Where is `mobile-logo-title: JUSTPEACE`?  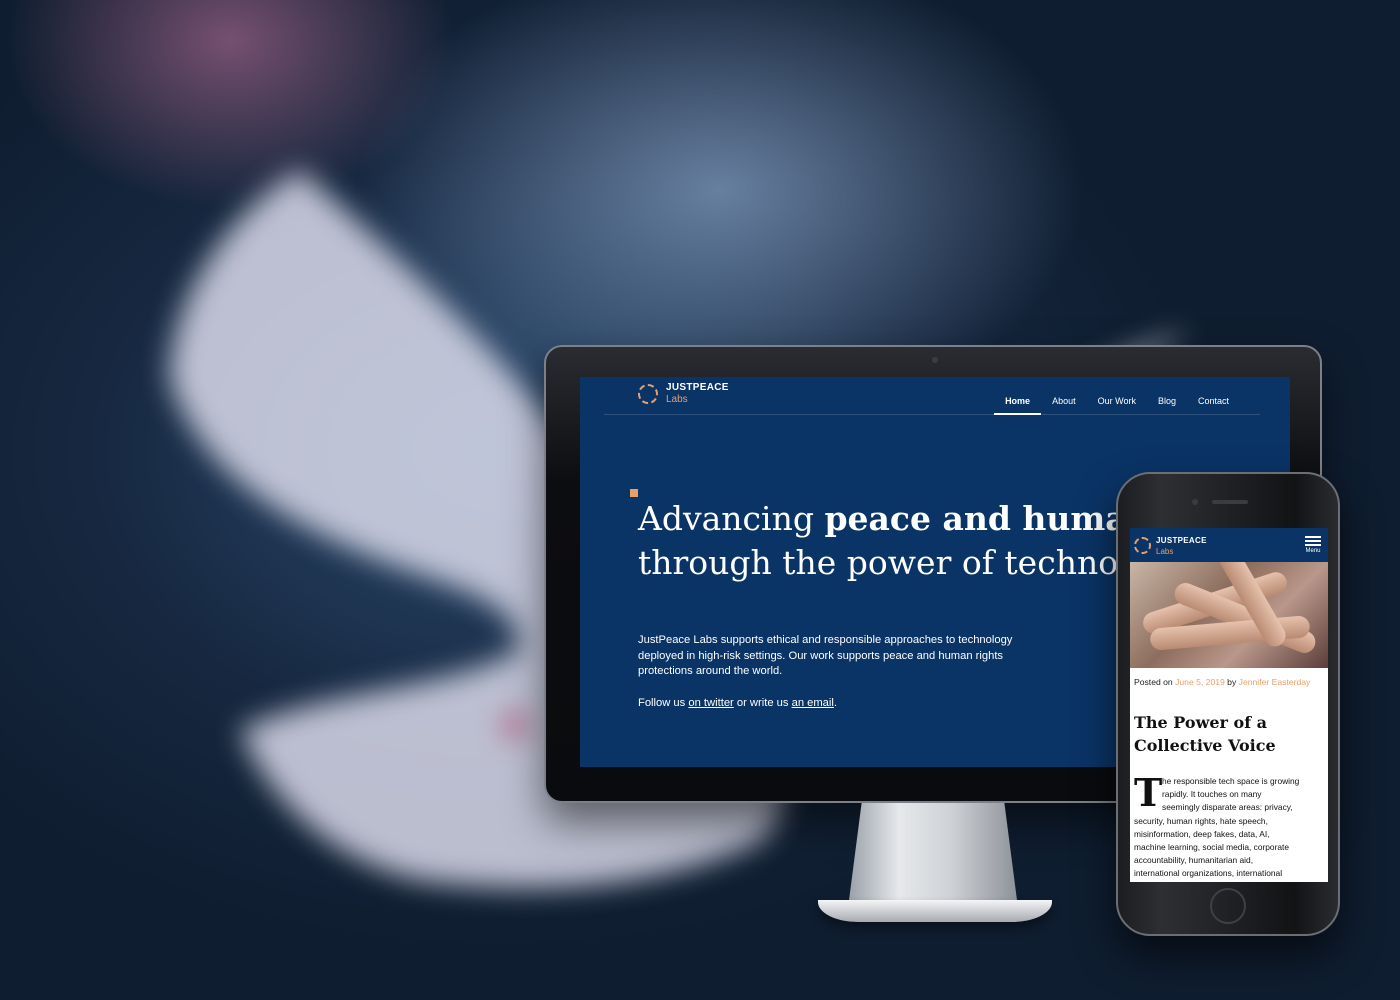 mobile-logo-title: JUSTPEACE is located at coordinates (1181, 540).